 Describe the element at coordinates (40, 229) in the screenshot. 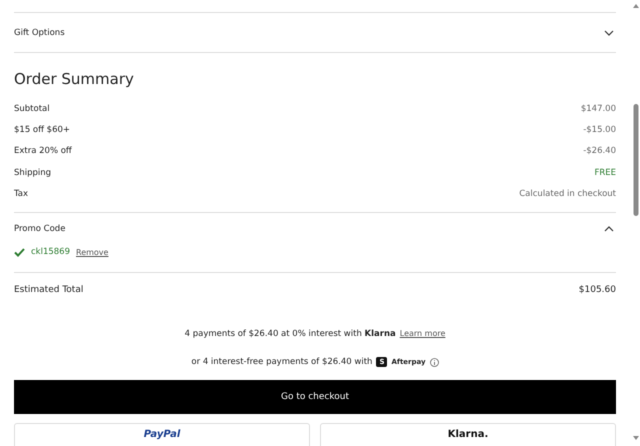

I see `section-label: Promo Code` at that location.